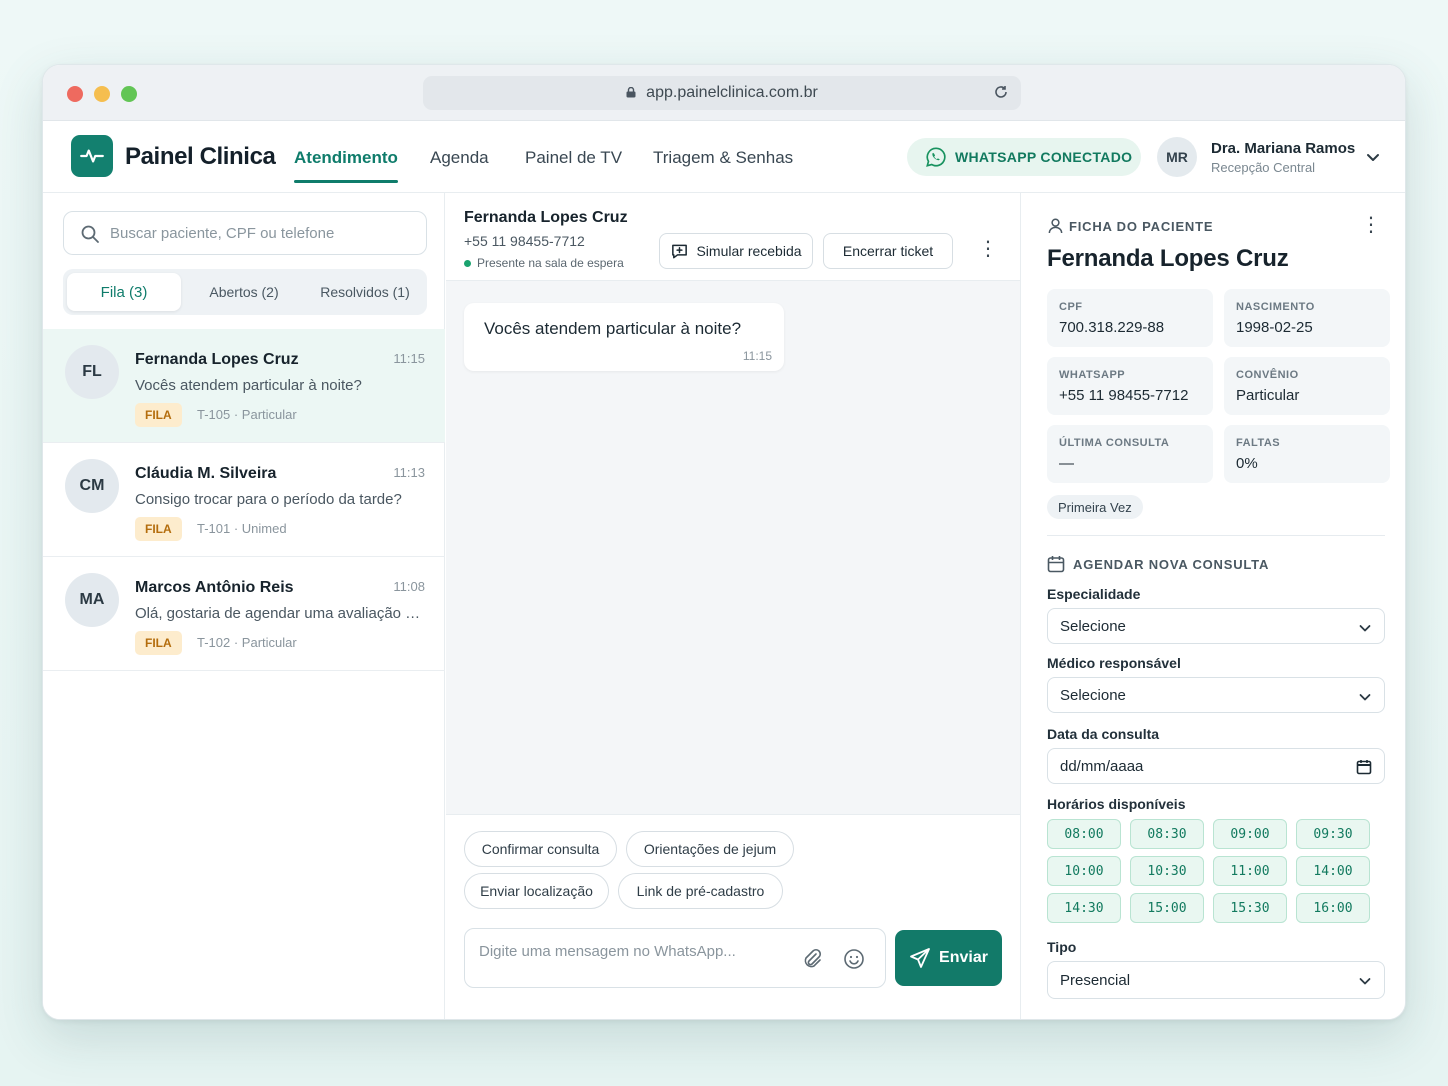  What do you see at coordinates (222, 233) in the screenshot?
I see `search-placeholder: Buscar paciente, CPF ou telefone` at bounding box center [222, 233].